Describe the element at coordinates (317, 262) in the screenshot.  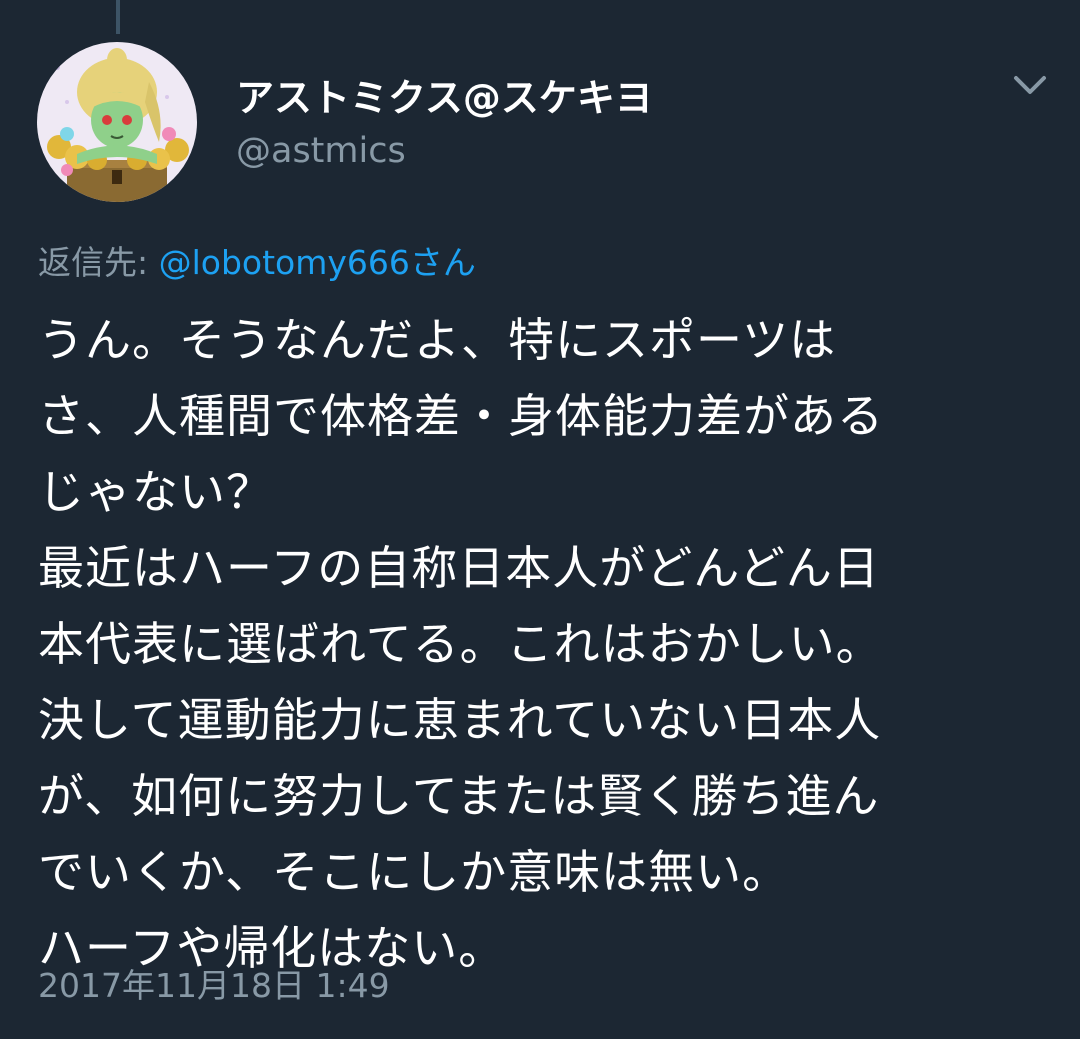
I see `reply-mention-link: @lobotomy666さん` at that location.